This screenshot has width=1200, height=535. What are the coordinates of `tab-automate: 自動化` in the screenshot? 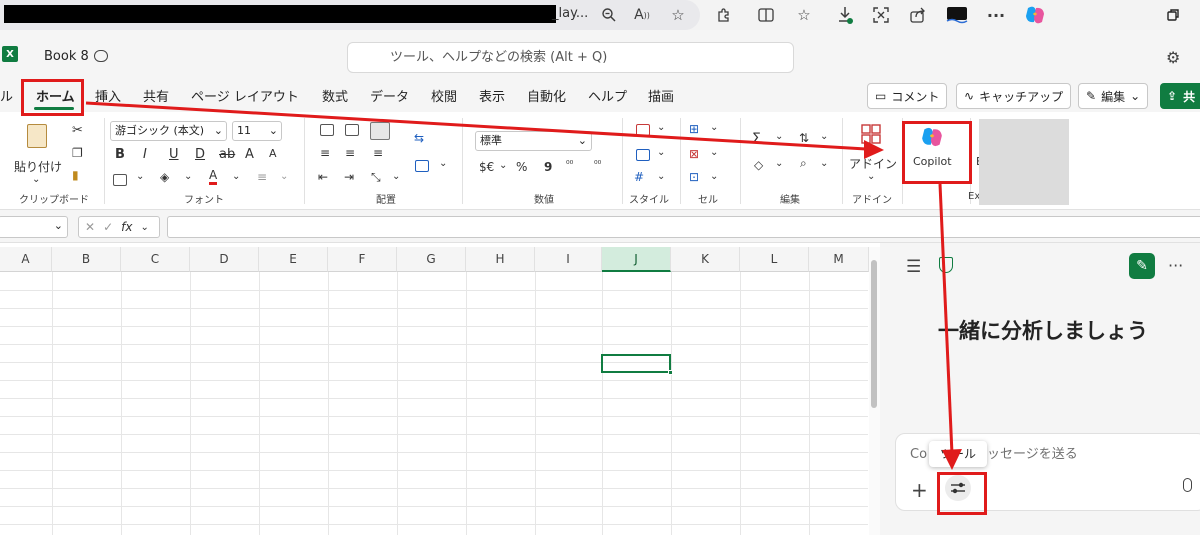 It's located at (546, 95).